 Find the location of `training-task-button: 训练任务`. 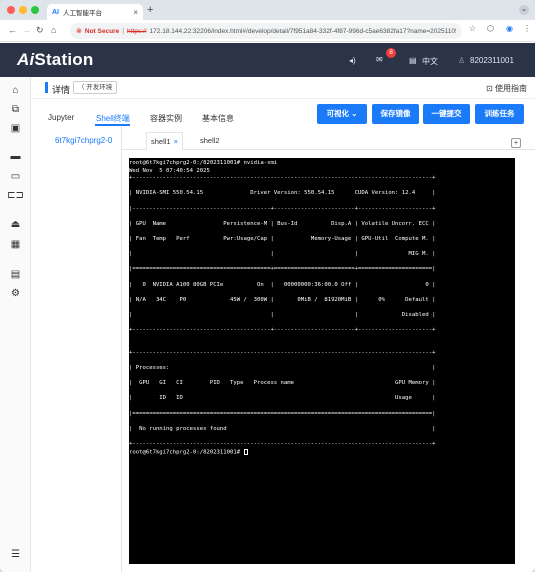

training-task-button: 训练任务 is located at coordinates (499, 114).